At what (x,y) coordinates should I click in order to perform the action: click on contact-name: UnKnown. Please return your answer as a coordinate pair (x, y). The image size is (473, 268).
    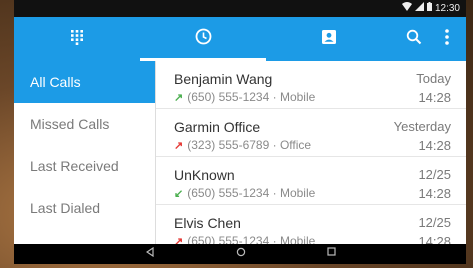
    Looking at the image, I should click on (204, 175).